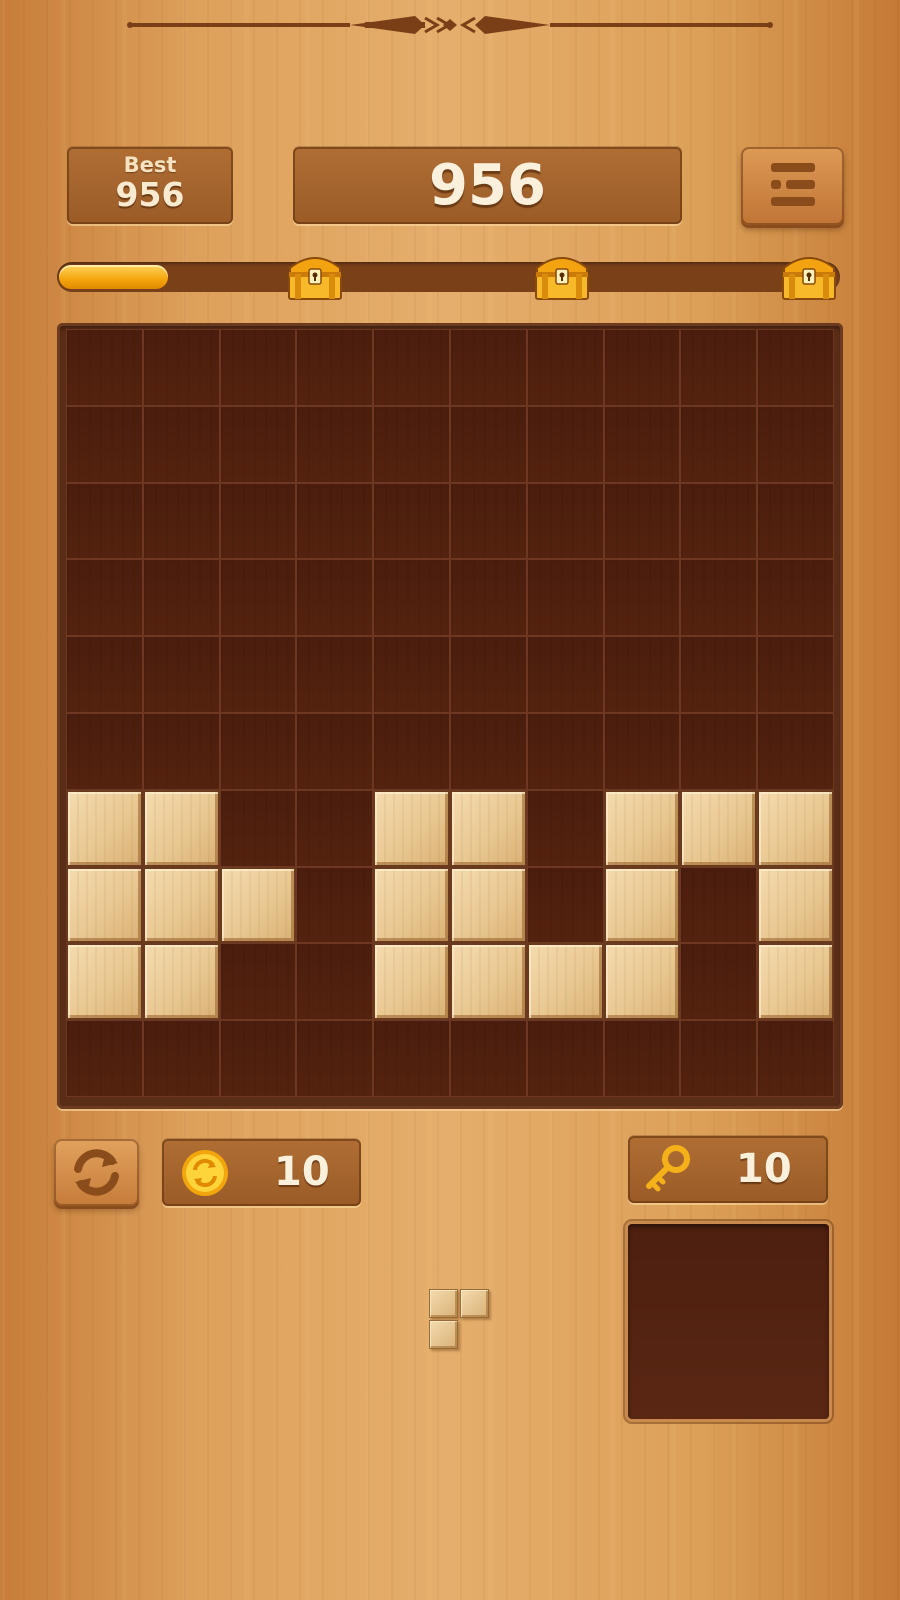 The height and width of the screenshot is (1600, 900). I want to click on hold-slot, so click(728, 1321).